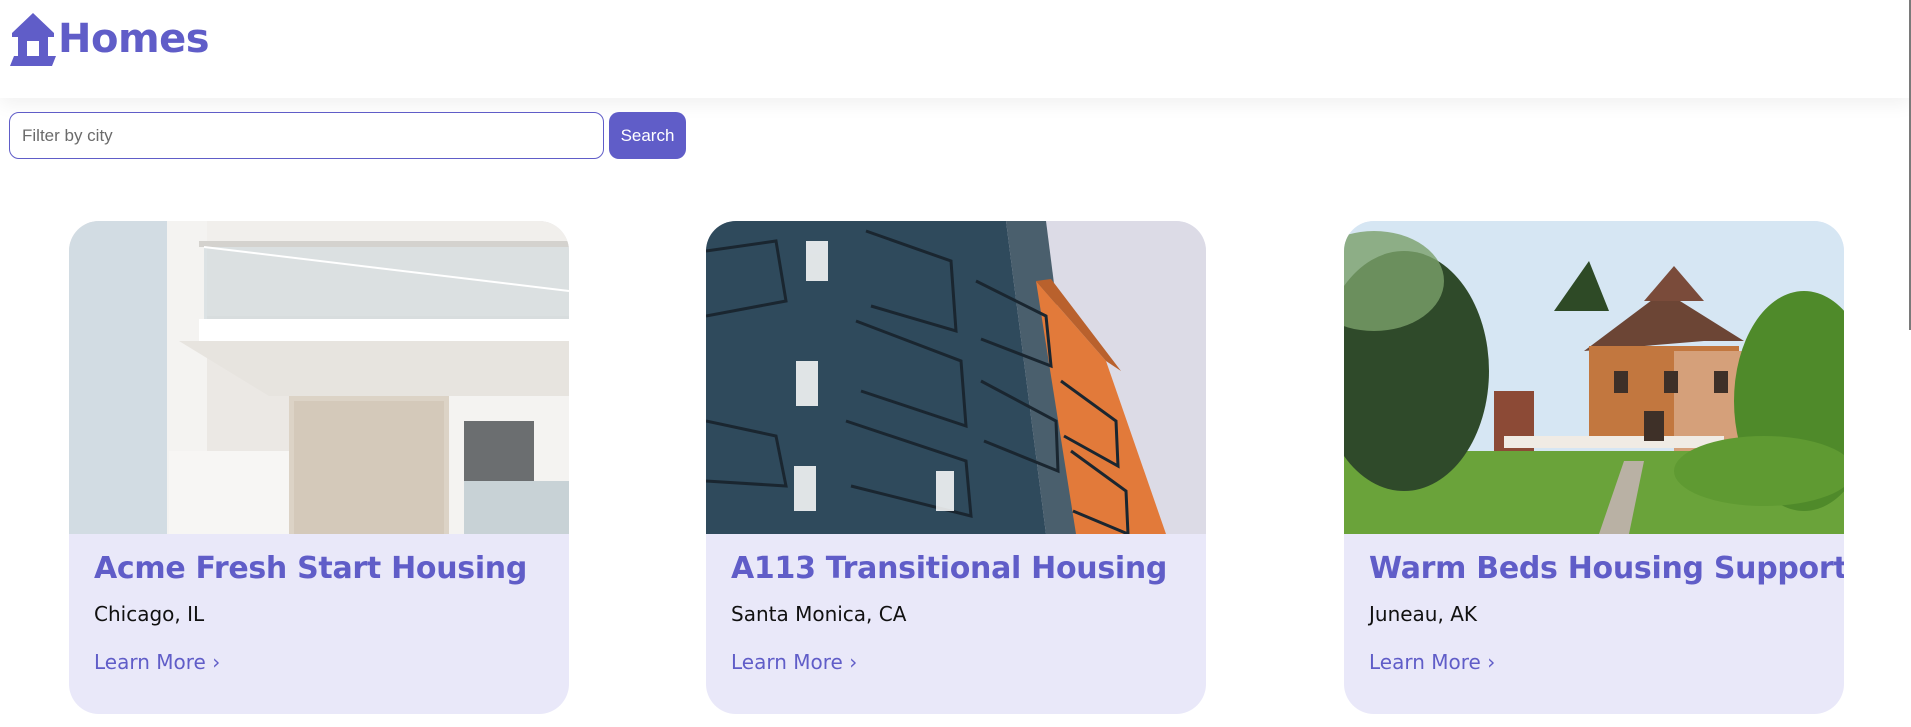  I want to click on listing-location: Chicago, IL, so click(149, 614).